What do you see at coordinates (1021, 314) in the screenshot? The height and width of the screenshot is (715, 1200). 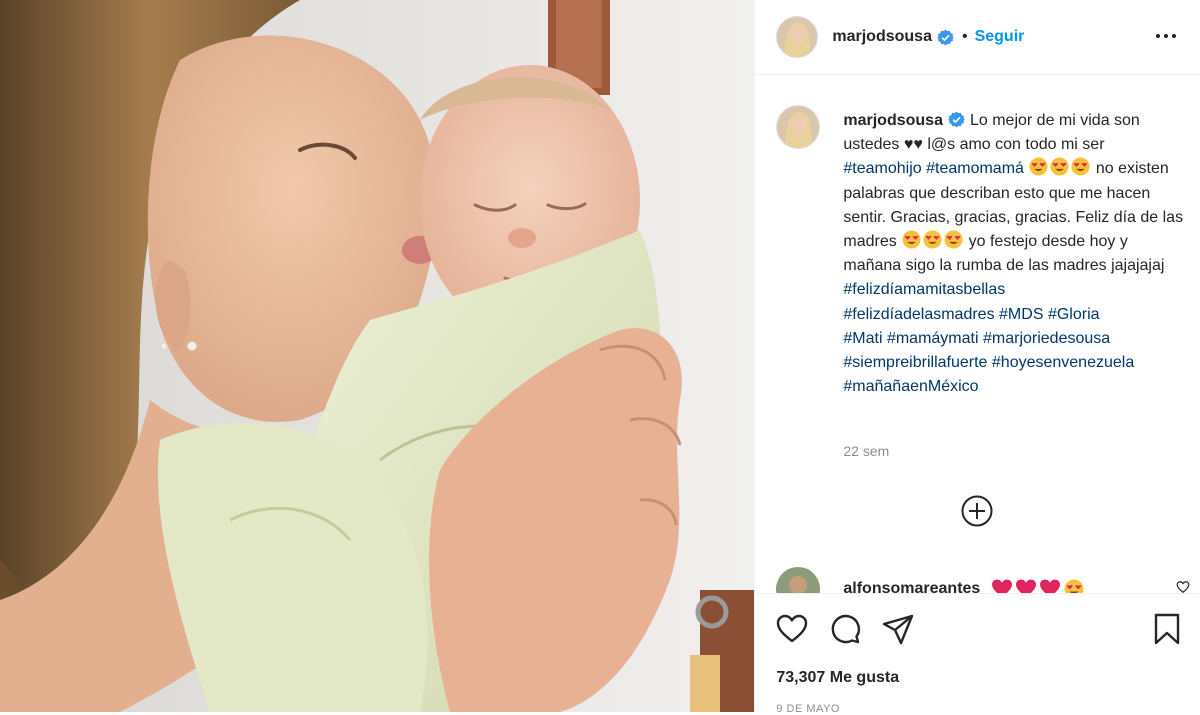 I see `hashtag-link: #MDS` at bounding box center [1021, 314].